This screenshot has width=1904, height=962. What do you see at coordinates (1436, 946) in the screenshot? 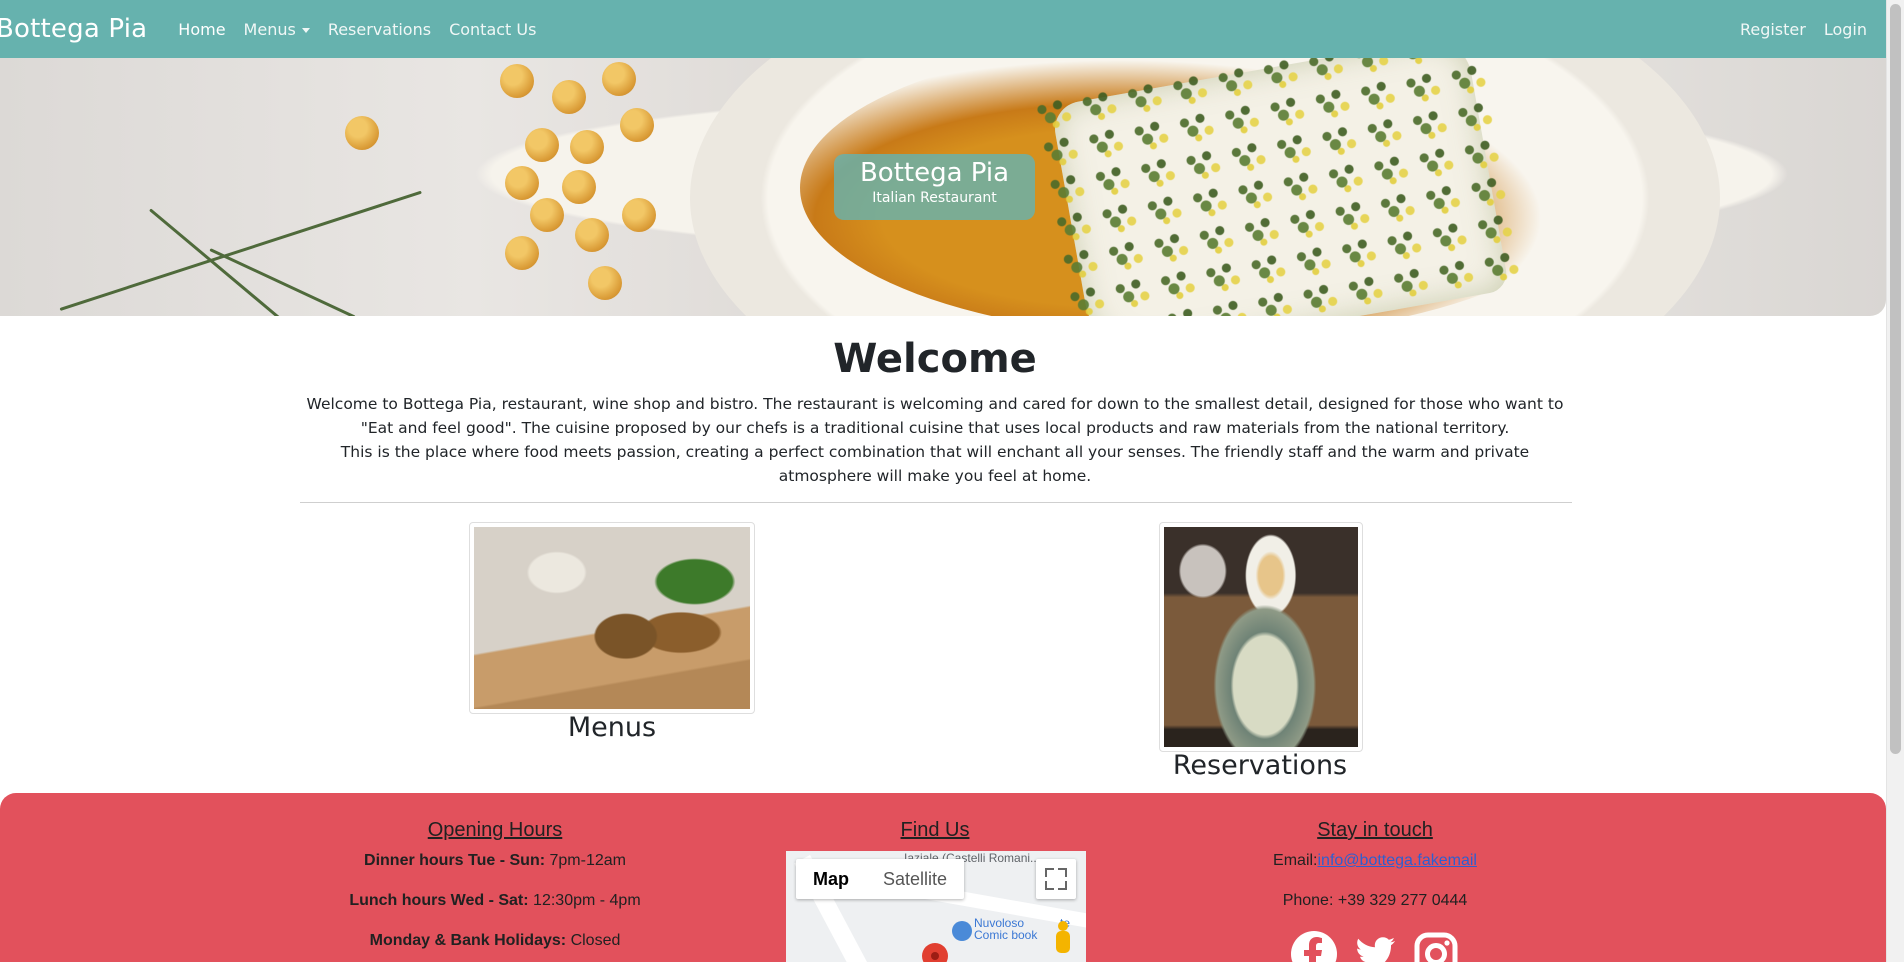
I see `instagram-icon` at bounding box center [1436, 946].